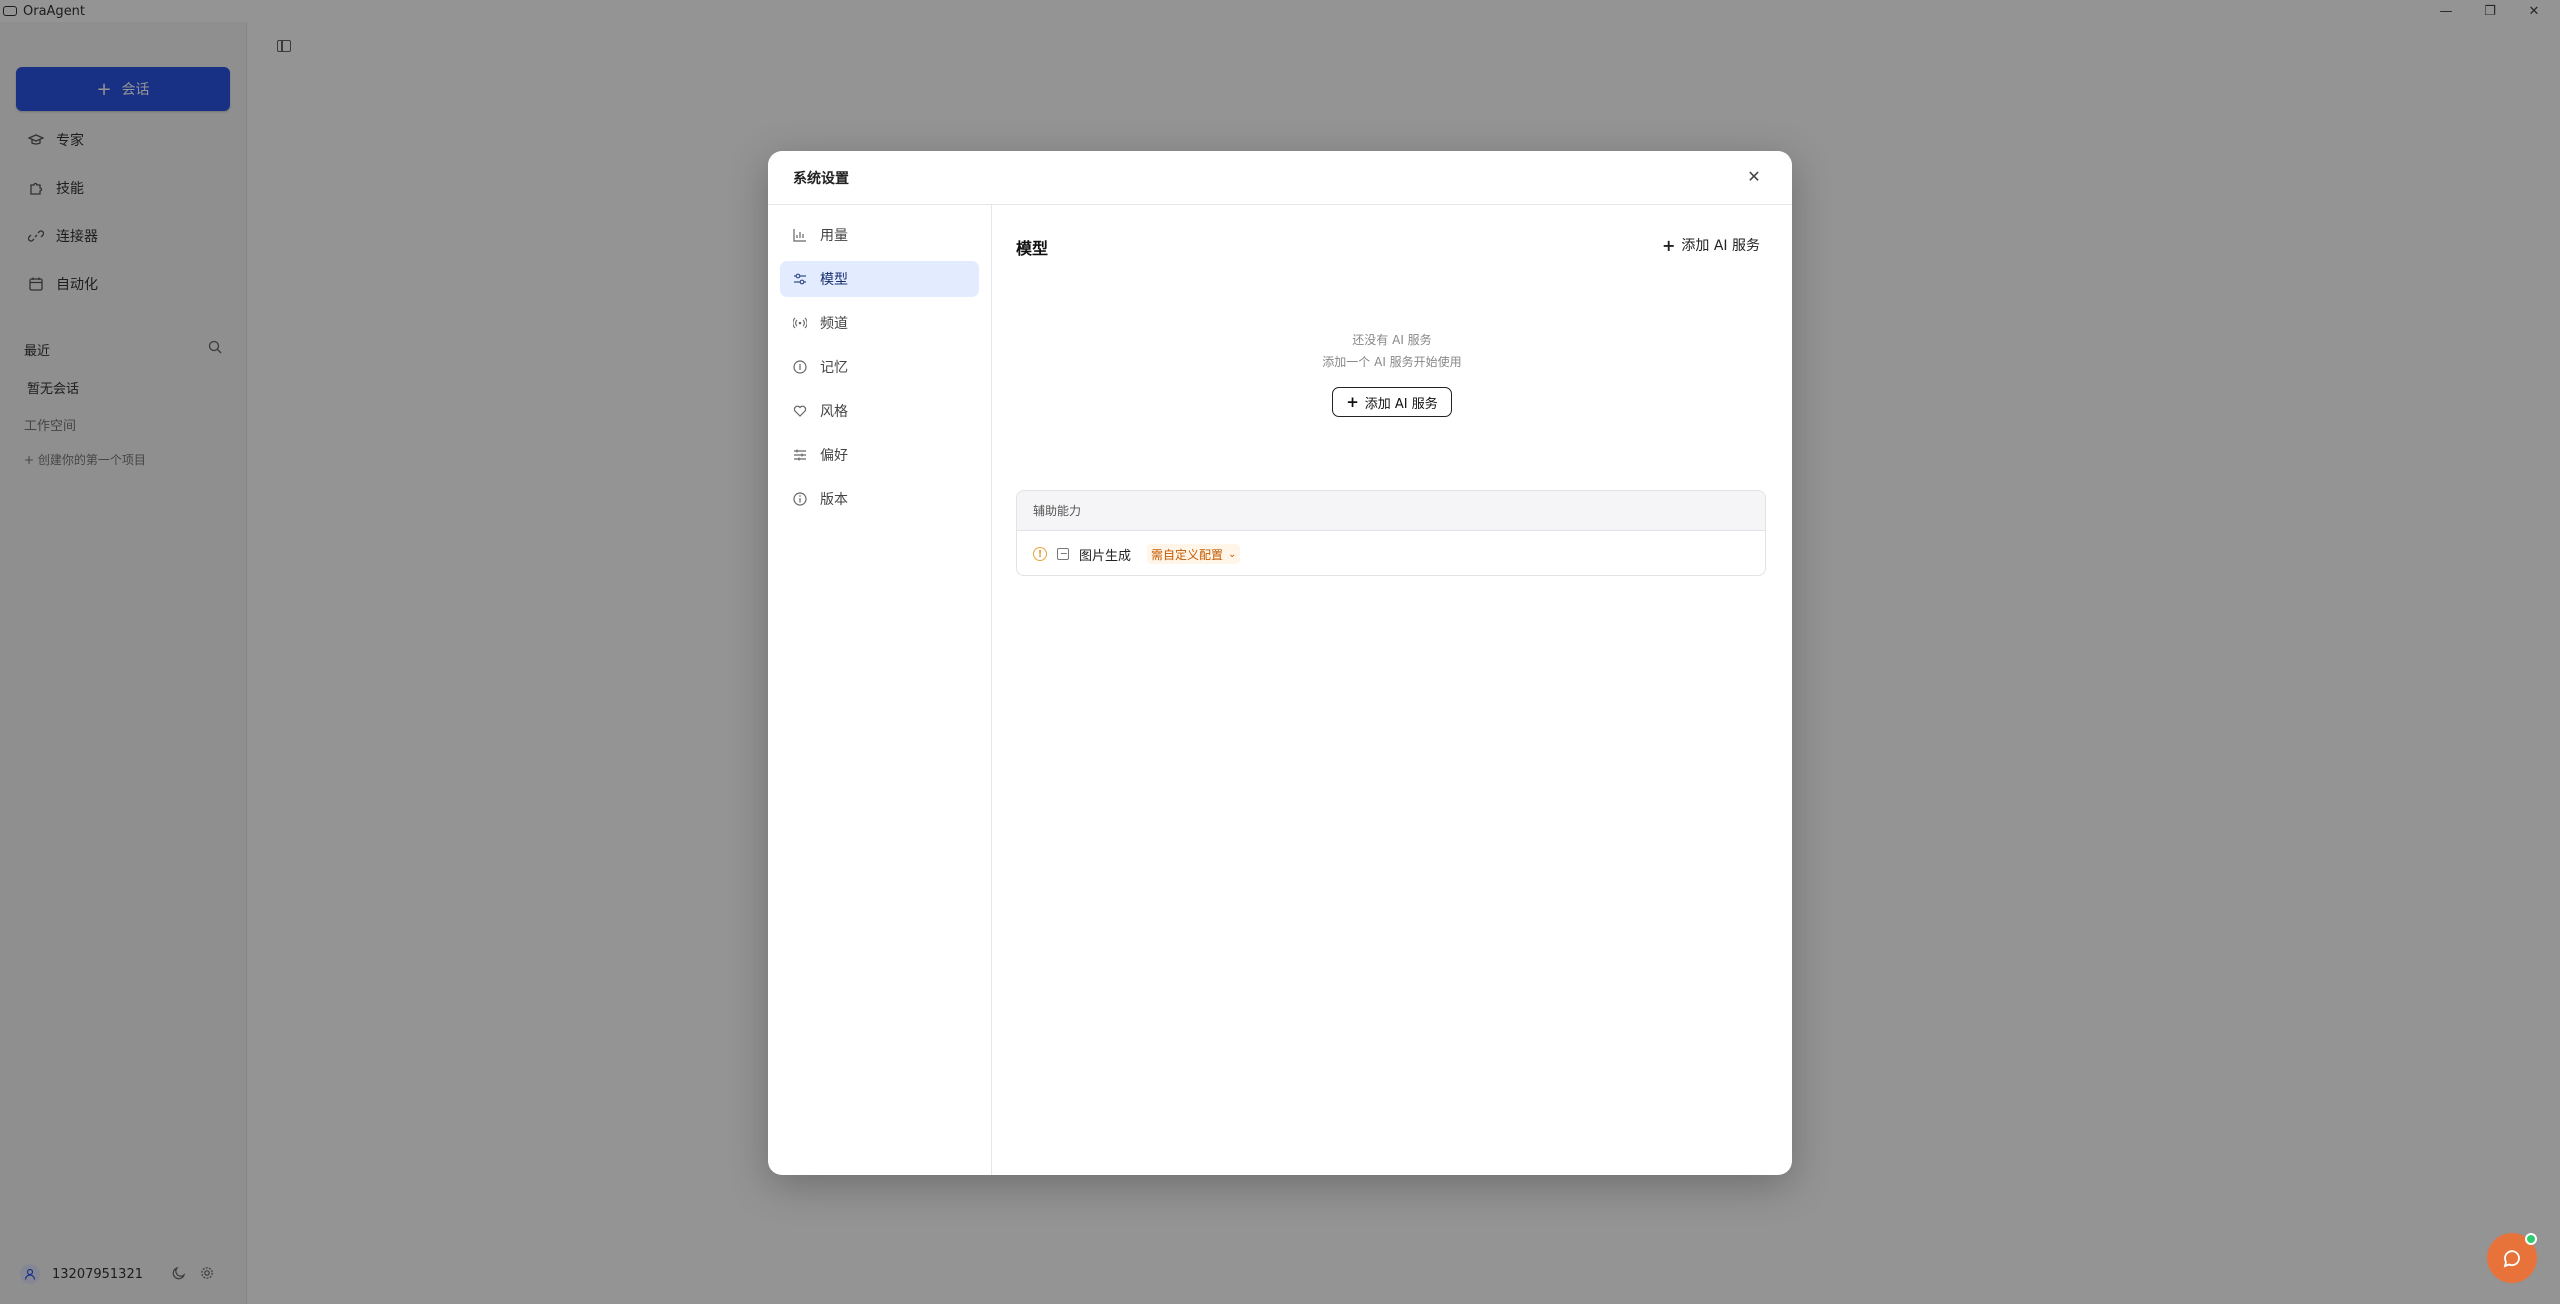  Describe the element at coordinates (879, 499) in the screenshot. I see `settings-nav-version: 版本` at that location.